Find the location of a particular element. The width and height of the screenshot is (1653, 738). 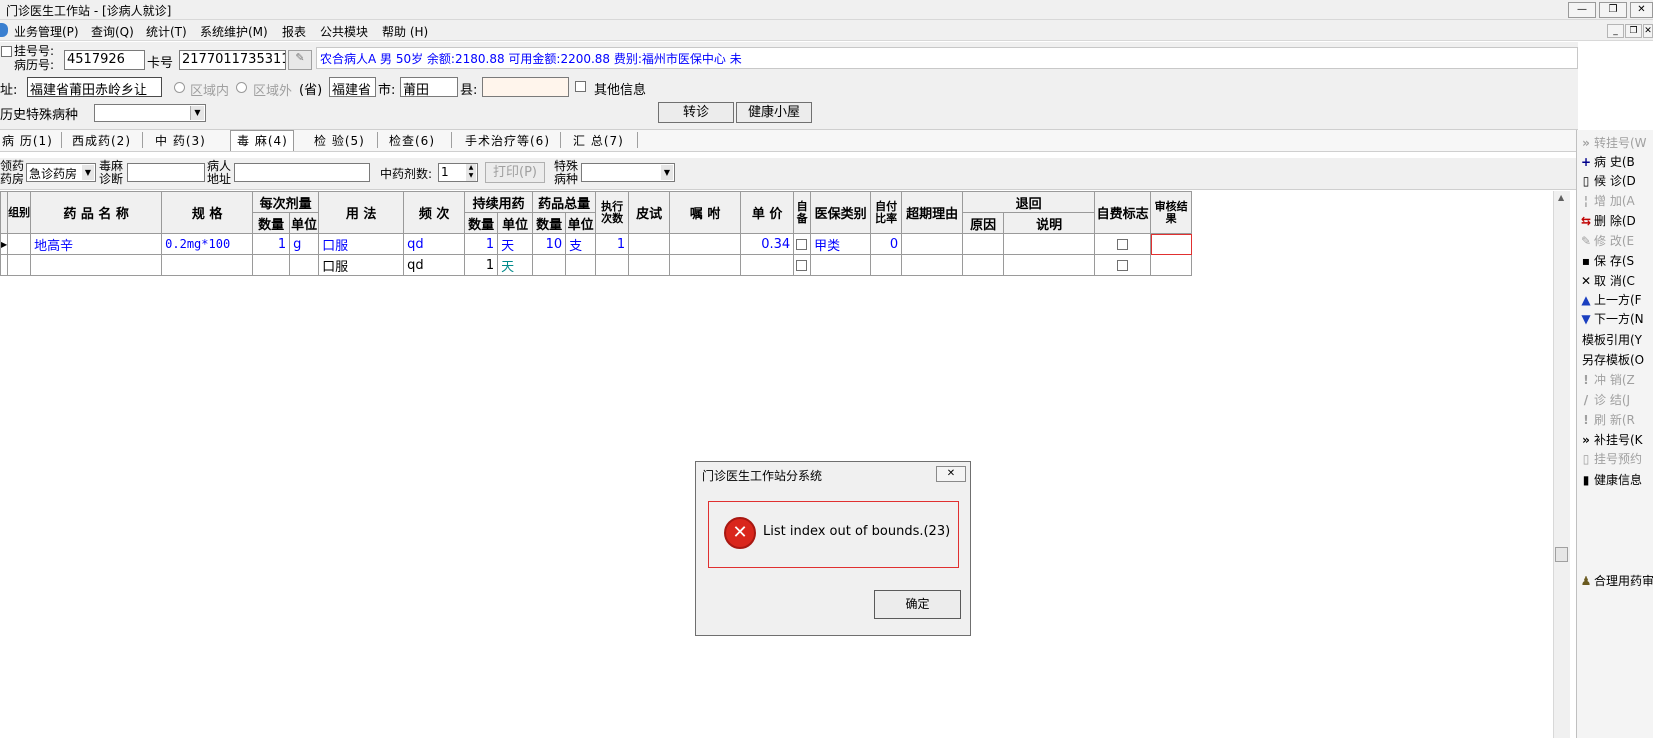

menu-business: 业务管理(P) is located at coordinates (46, 31).